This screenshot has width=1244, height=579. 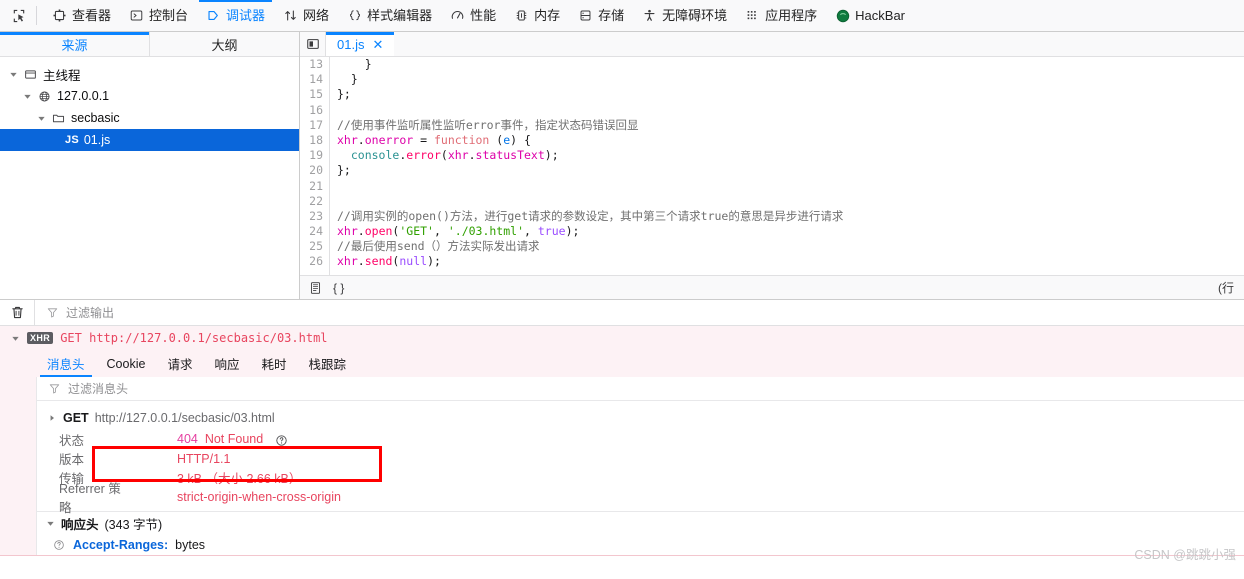 What do you see at coordinates (58, 118) in the screenshot?
I see `folder-icon` at bounding box center [58, 118].